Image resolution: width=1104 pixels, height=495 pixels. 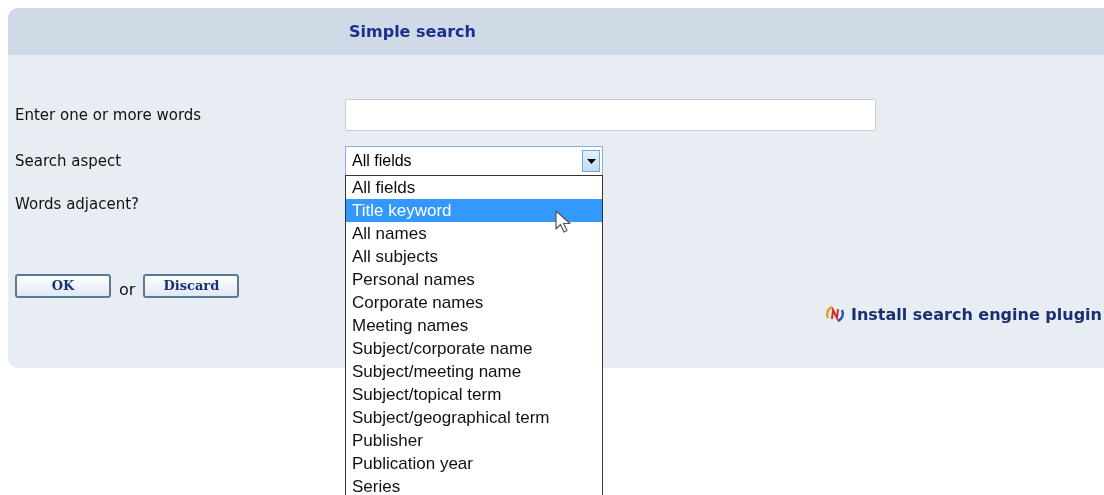 I want to click on dropdown-option: Corporate names, so click(x=474, y=302).